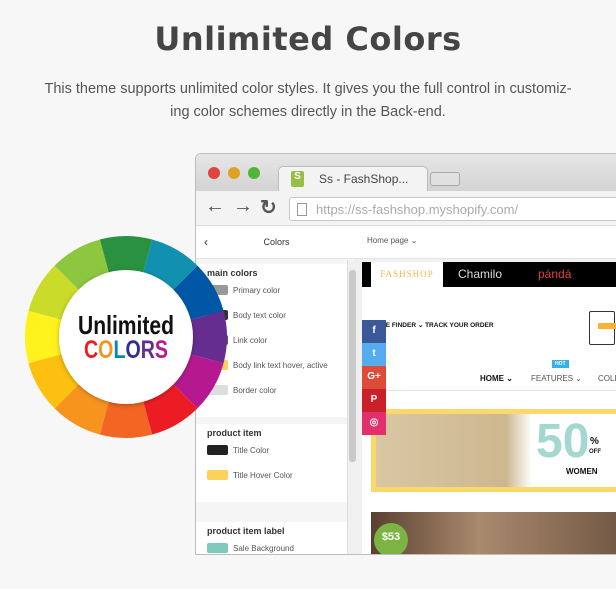 The width and height of the screenshot is (616, 589). I want to click on colors-letter: L, so click(119, 350).